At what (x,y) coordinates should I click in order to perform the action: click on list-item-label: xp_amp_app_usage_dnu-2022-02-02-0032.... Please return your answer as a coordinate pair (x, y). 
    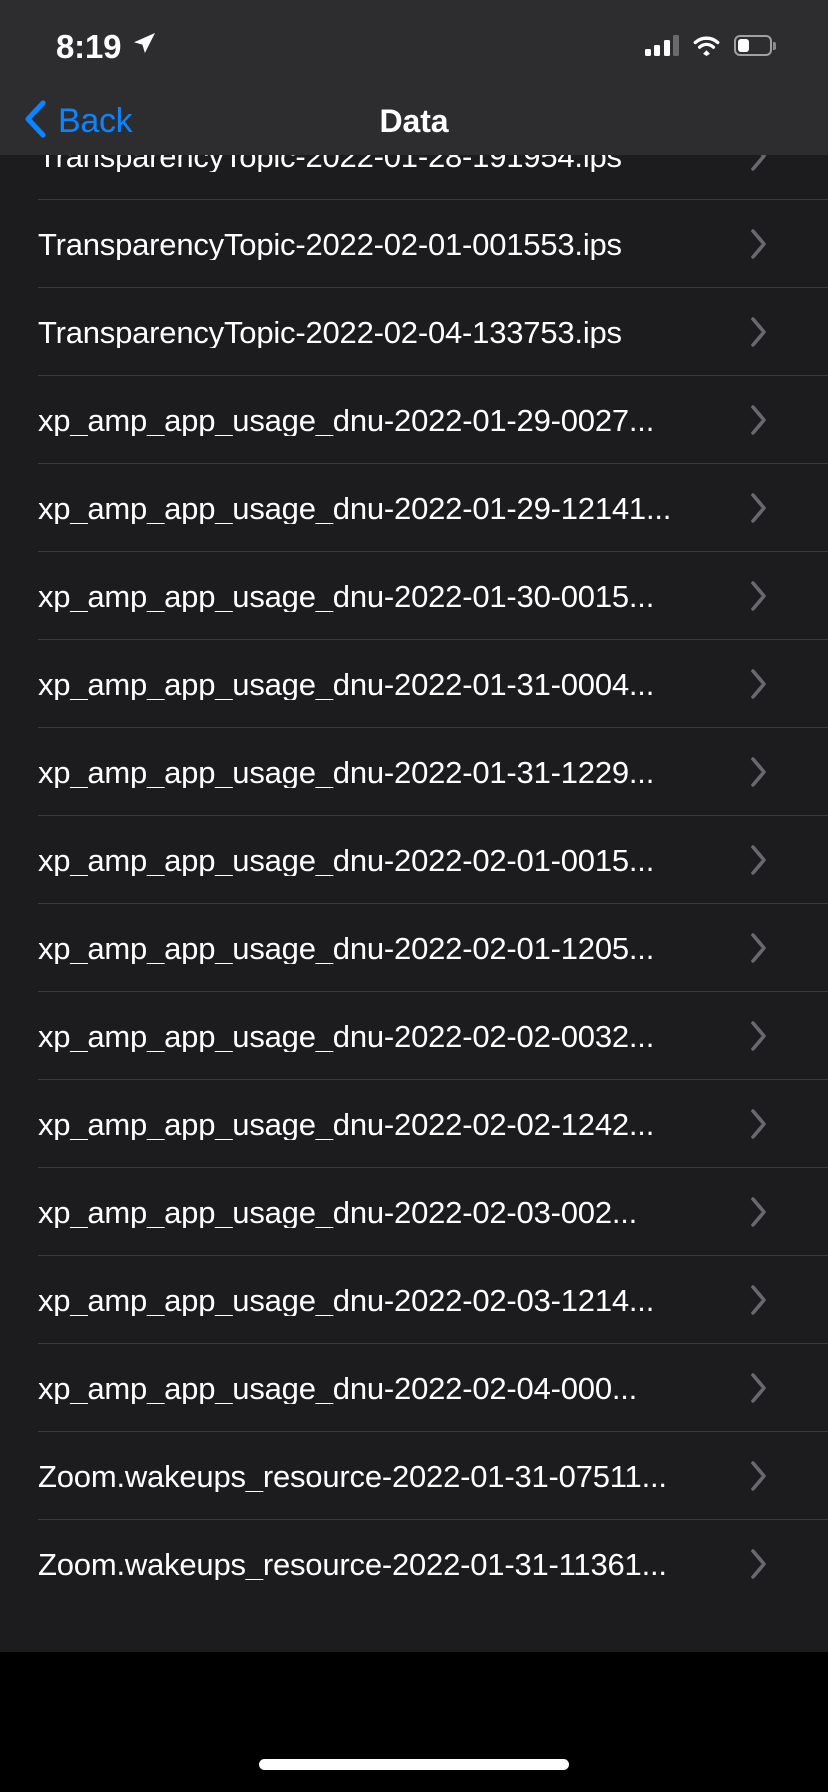
    Looking at the image, I should click on (346, 1036).